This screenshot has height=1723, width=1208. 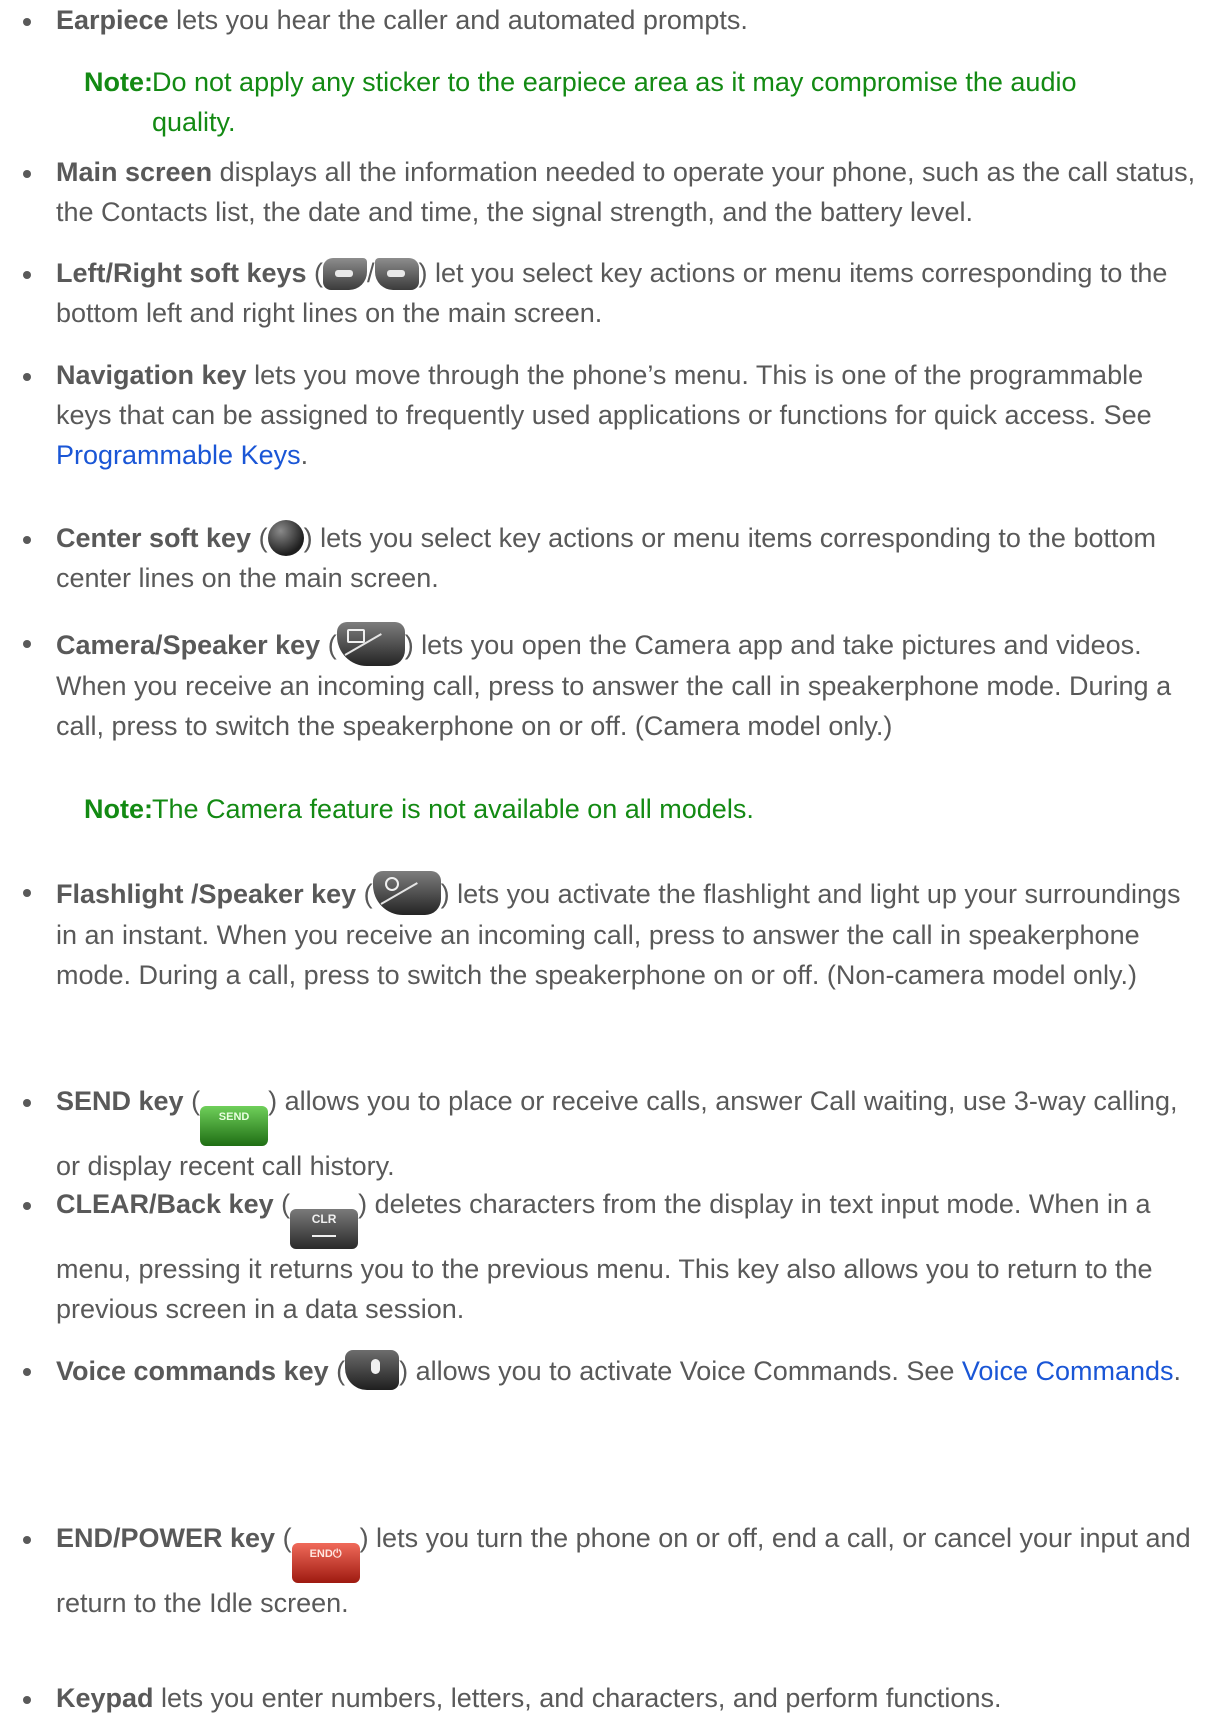 I want to click on camera-speaker-key-icon, so click(x=370, y=644).